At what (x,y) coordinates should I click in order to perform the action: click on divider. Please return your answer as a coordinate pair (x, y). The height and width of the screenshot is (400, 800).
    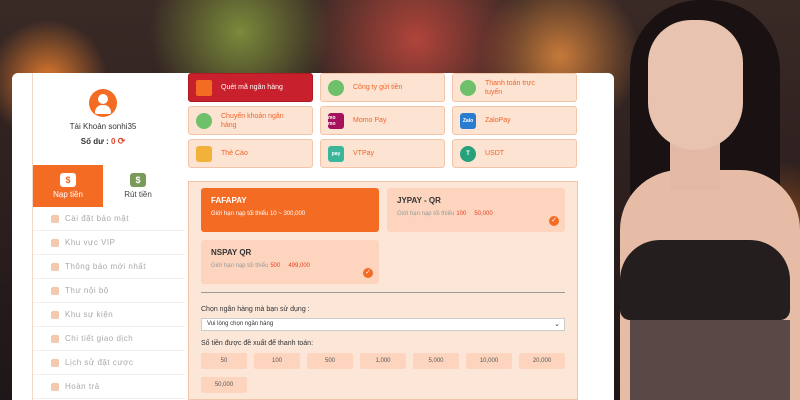
    Looking at the image, I should click on (383, 292).